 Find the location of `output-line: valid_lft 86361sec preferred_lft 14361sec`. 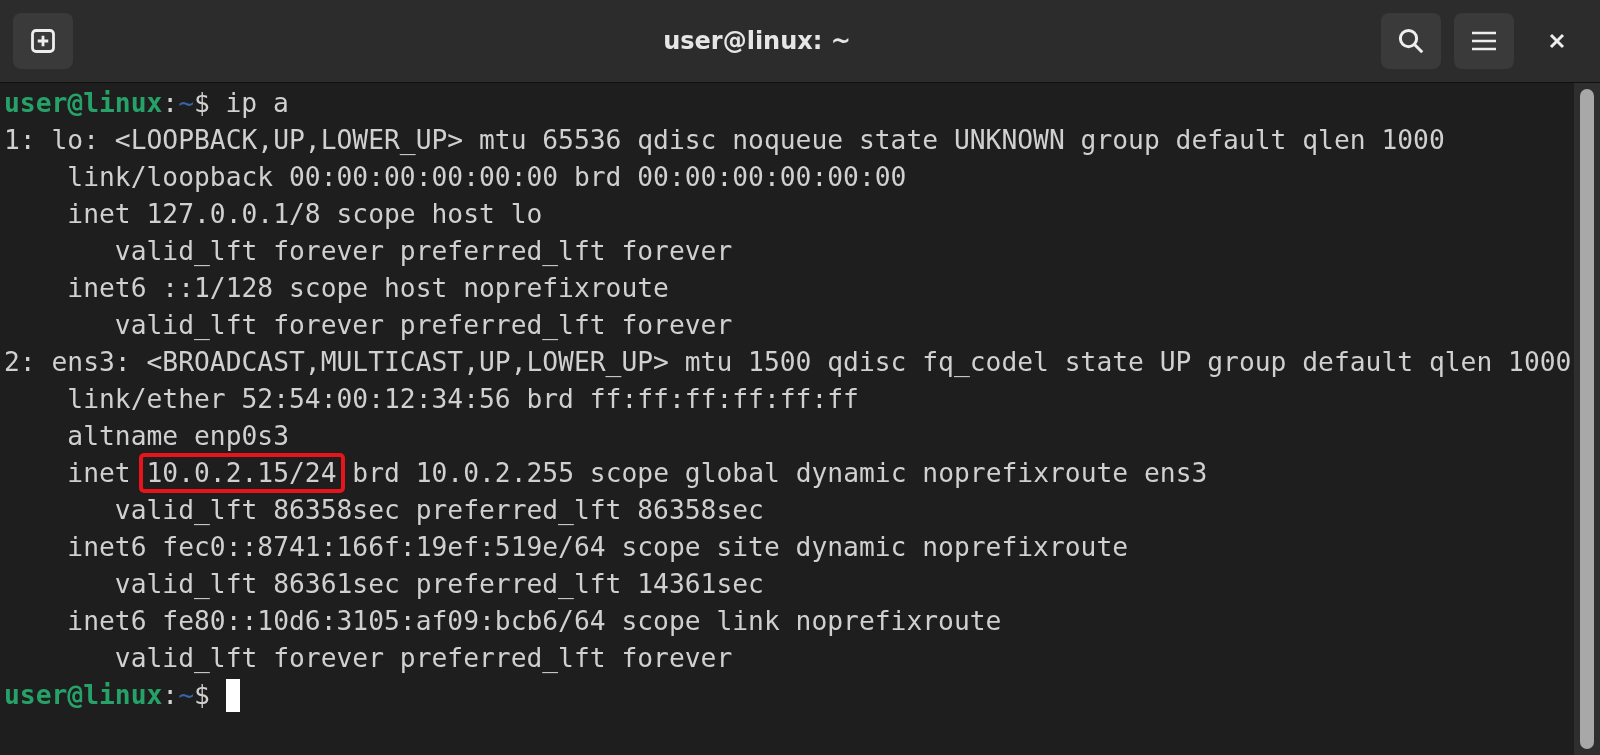

output-line: valid_lft 86361sec preferred_lft 14361sec is located at coordinates (439, 584).